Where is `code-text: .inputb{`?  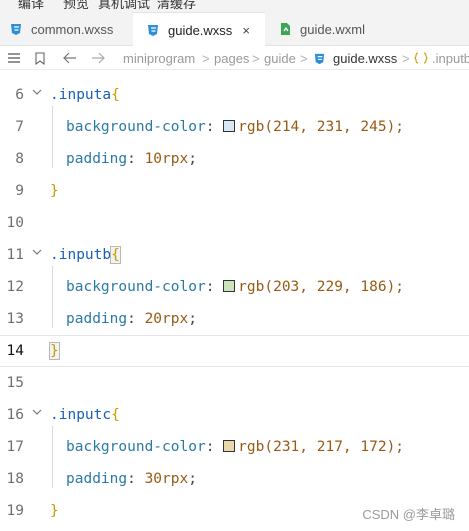 code-text: .inputb{ is located at coordinates (85, 255).